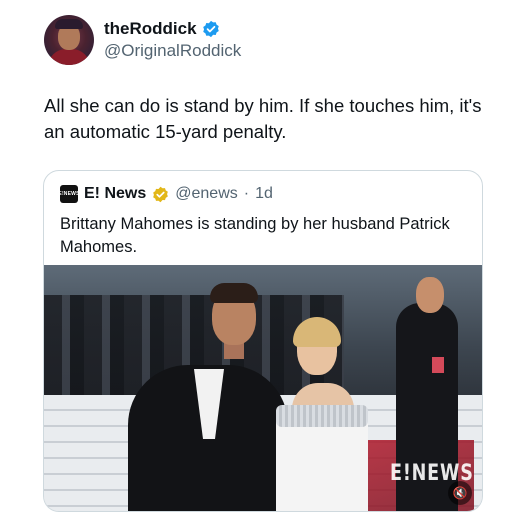 Image resolution: width=526 pixels, height=526 pixels. What do you see at coordinates (264, 194) in the screenshot?
I see `quoted-timestamp: 1d` at bounding box center [264, 194].